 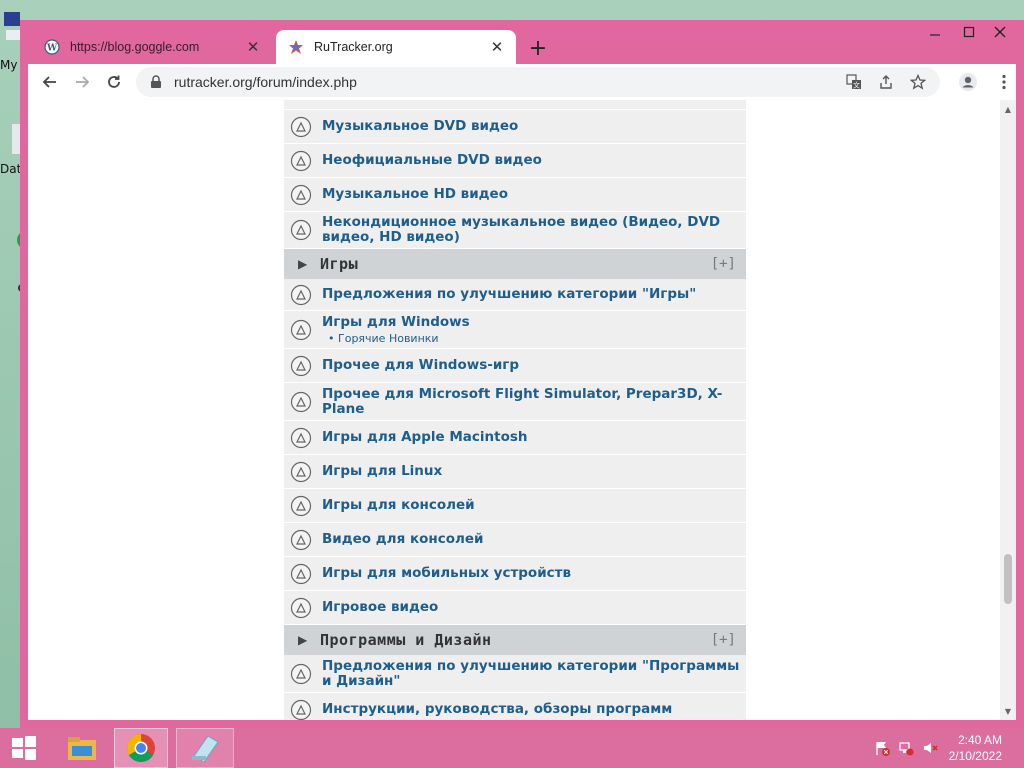 I want to click on tab-title: https://blog.goggle.com, so click(x=135, y=47).